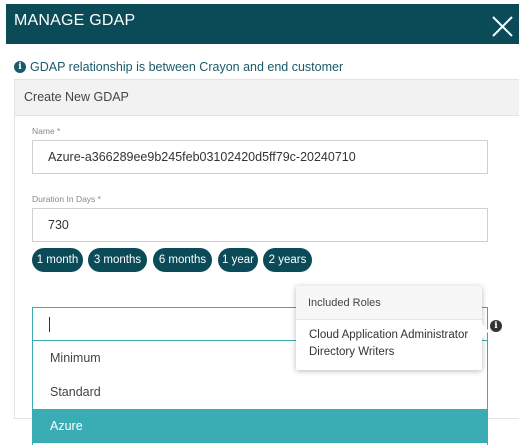 This screenshot has height=445, width=519. I want to click on duration-preset-1-year: 1 year, so click(238, 260).